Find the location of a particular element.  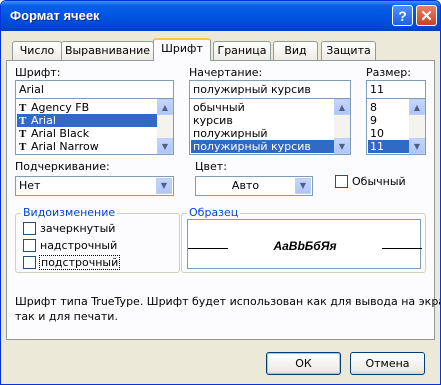

tab-label: Шрифт is located at coordinates (182, 48).